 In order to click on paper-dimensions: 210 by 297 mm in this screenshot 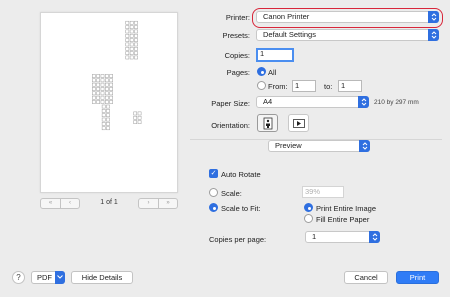, I will do `click(396, 102)`.